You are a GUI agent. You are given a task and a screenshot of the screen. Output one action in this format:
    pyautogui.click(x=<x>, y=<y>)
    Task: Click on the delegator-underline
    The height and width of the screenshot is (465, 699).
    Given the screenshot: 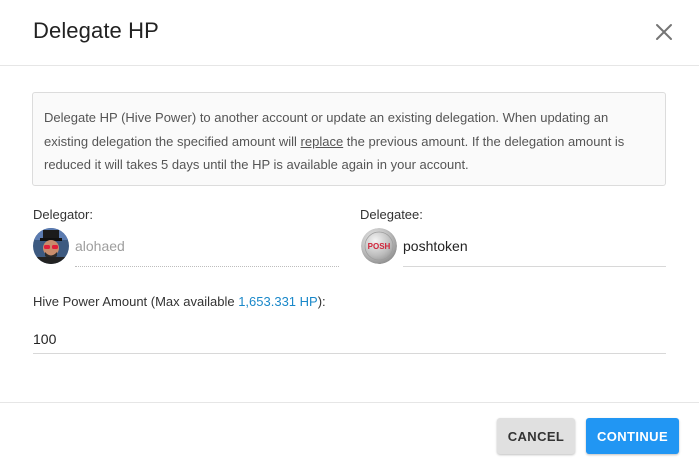 What is the action you would take?
    pyautogui.click(x=207, y=266)
    